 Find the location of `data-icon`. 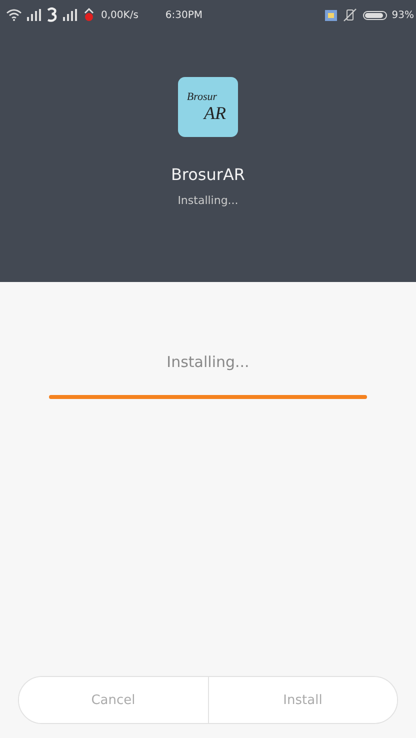

data-icon is located at coordinates (89, 15).